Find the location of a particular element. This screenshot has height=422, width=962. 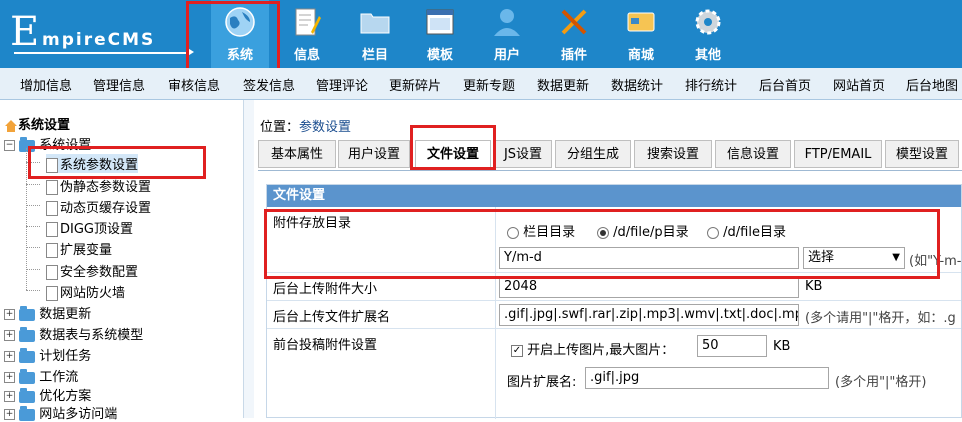

user-icon is located at coordinates (507, 22).